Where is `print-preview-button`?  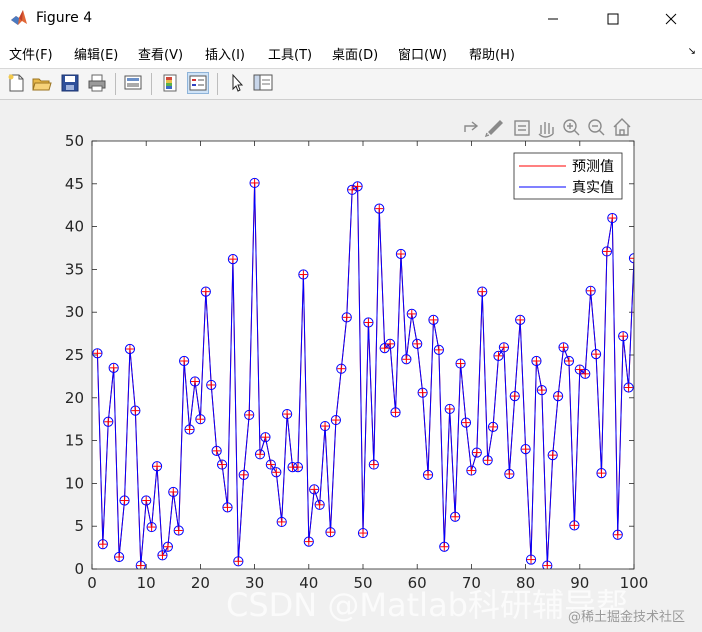 print-preview-button is located at coordinates (133, 83).